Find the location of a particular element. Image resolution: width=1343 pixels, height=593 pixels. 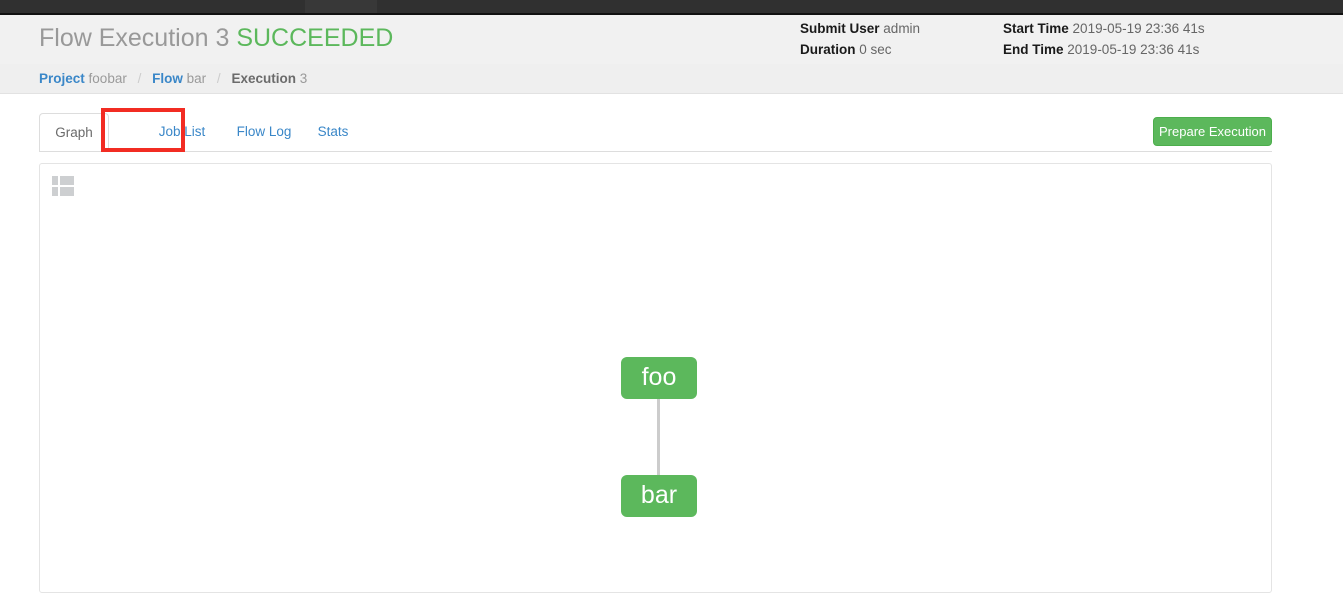

start-time-row: Start Time 2019-05-19 23:36 41s is located at coordinates (1104, 28).